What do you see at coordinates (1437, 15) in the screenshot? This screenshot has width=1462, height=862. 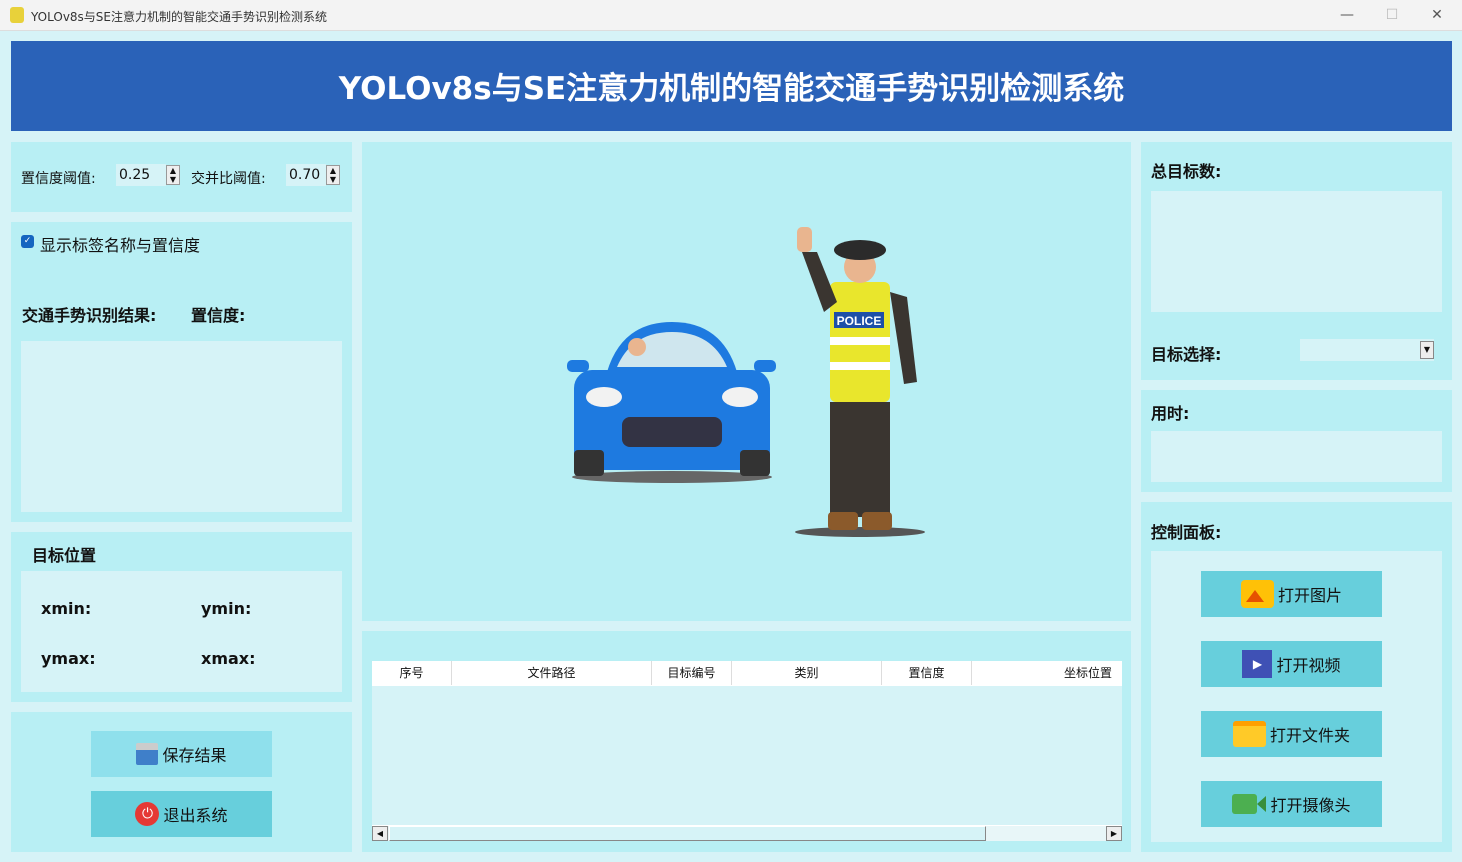 I see `close-button: ✕` at bounding box center [1437, 15].